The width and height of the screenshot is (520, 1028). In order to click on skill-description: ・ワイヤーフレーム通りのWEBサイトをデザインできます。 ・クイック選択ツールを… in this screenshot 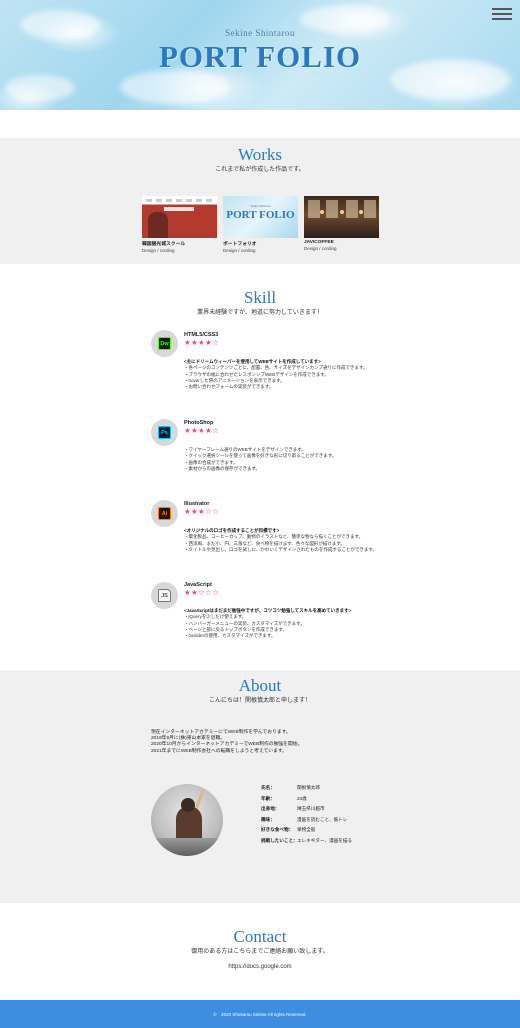, I will do `click(260, 459)`.